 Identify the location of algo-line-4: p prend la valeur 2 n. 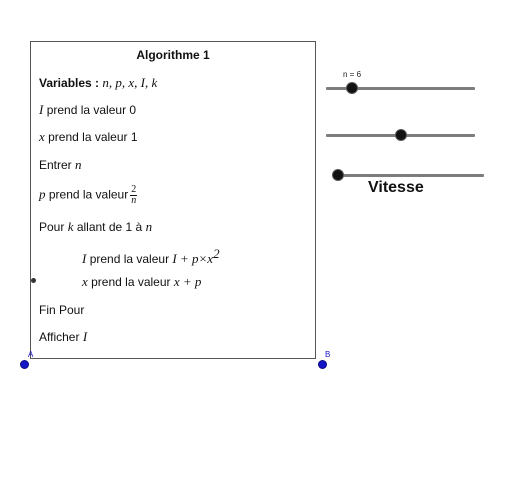
(88, 195).